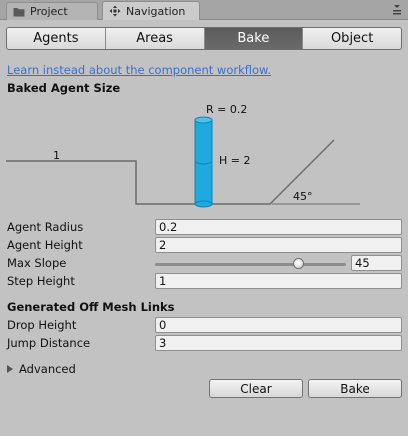  Describe the element at coordinates (278, 281) in the screenshot. I see `step-height-input: 1` at that location.